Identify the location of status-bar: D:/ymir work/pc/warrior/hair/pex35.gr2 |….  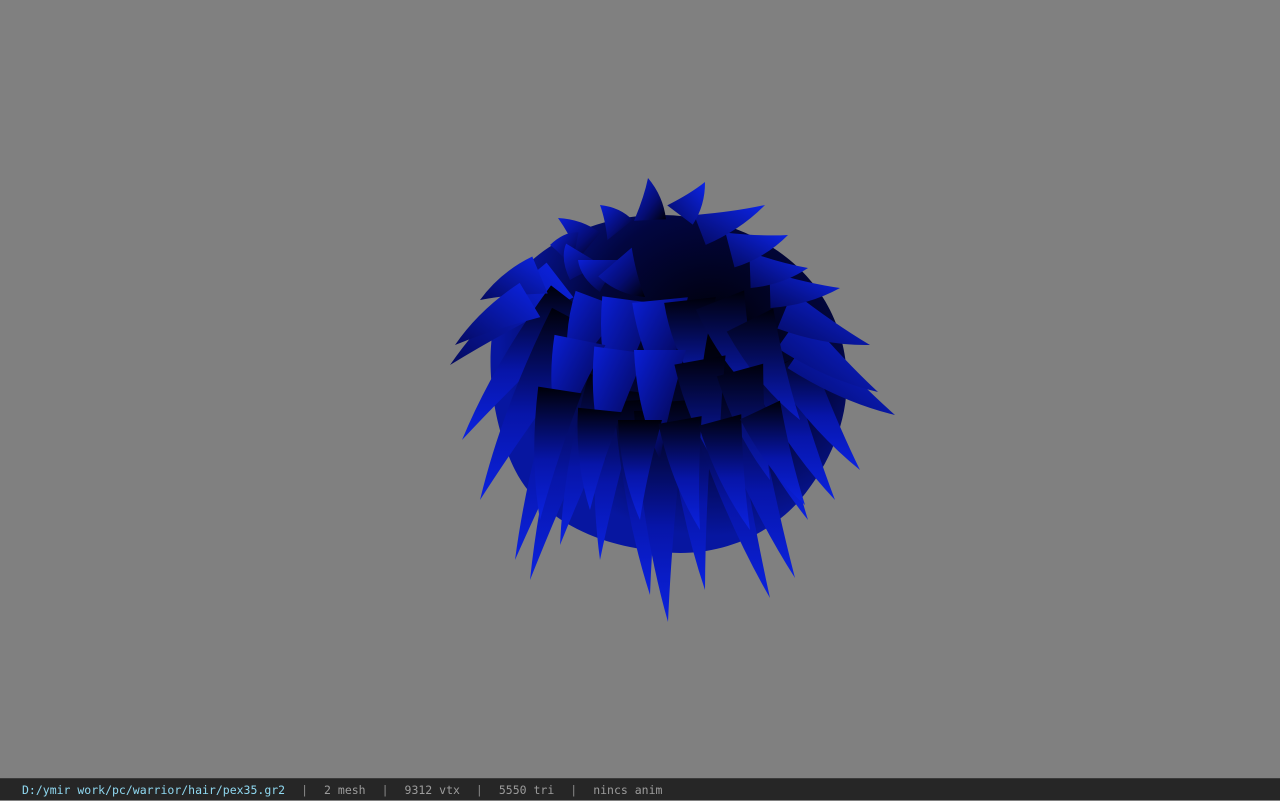
(640, 789).